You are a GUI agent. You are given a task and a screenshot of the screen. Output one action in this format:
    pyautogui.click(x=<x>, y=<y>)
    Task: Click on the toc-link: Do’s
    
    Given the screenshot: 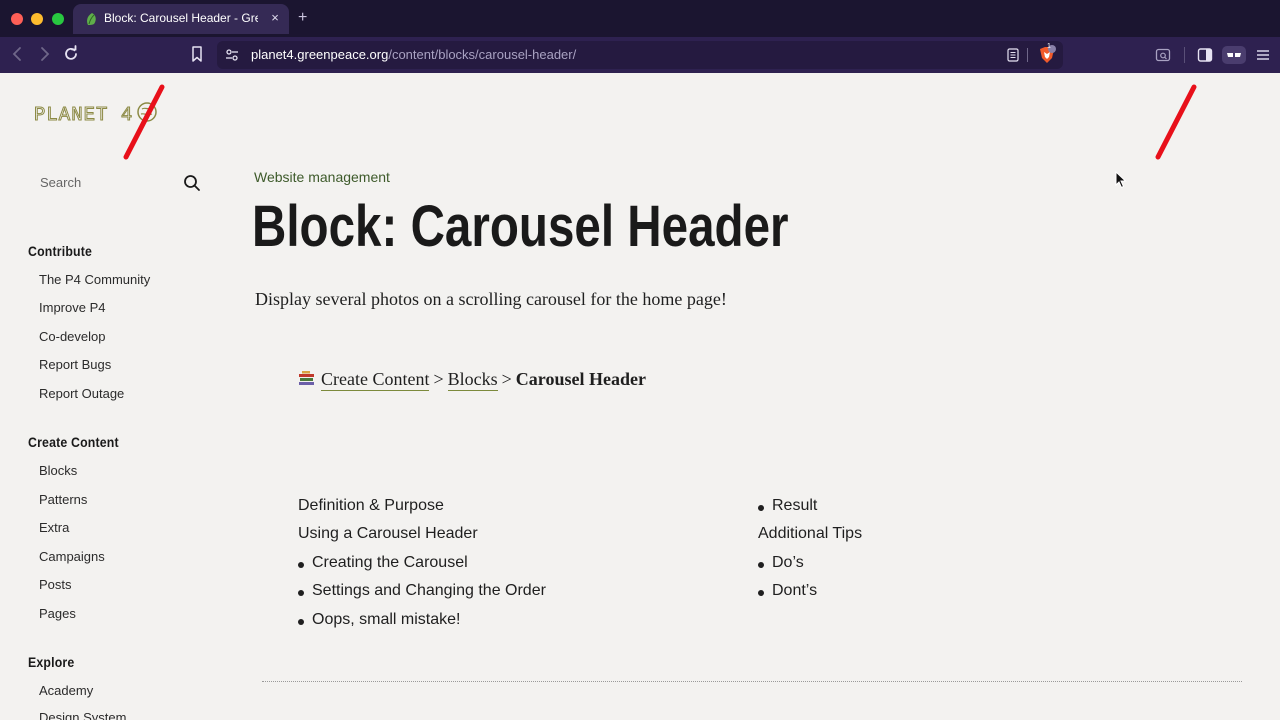 What is the action you would take?
    pyautogui.click(x=781, y=563)
    